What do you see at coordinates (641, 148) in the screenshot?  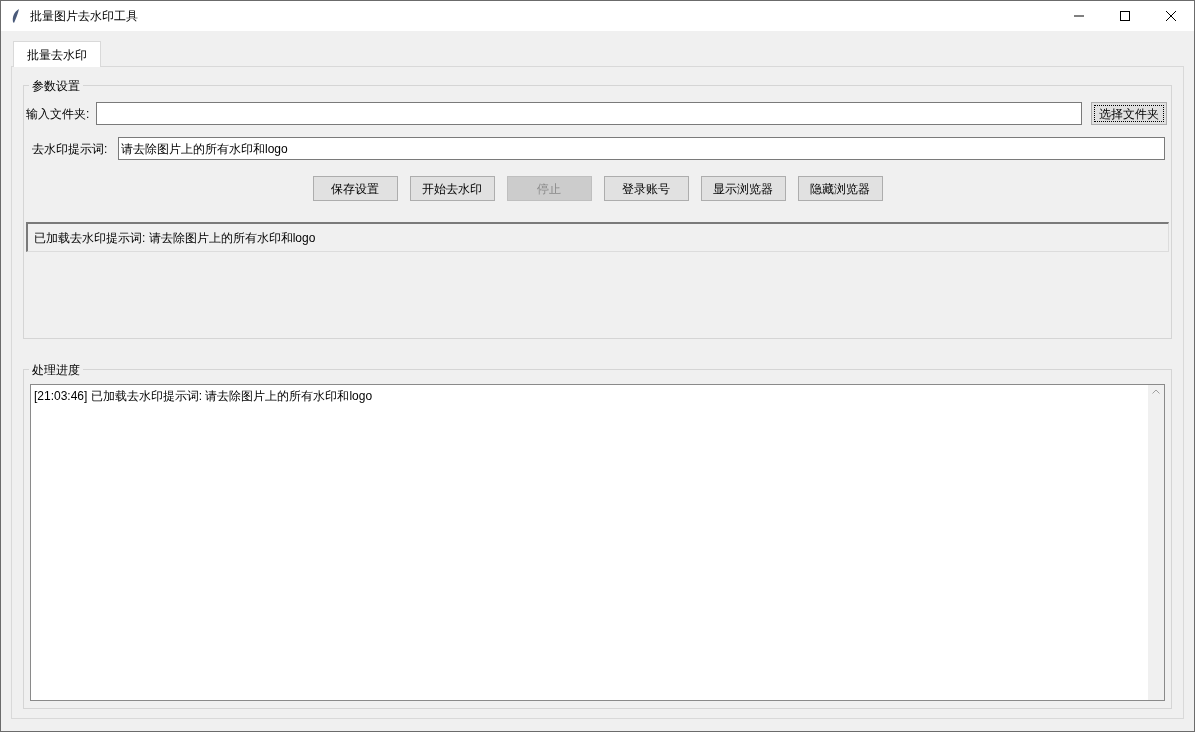 I see `input-field: 请去除图片上的所有水印和logo` at bounding box center [641, 148].